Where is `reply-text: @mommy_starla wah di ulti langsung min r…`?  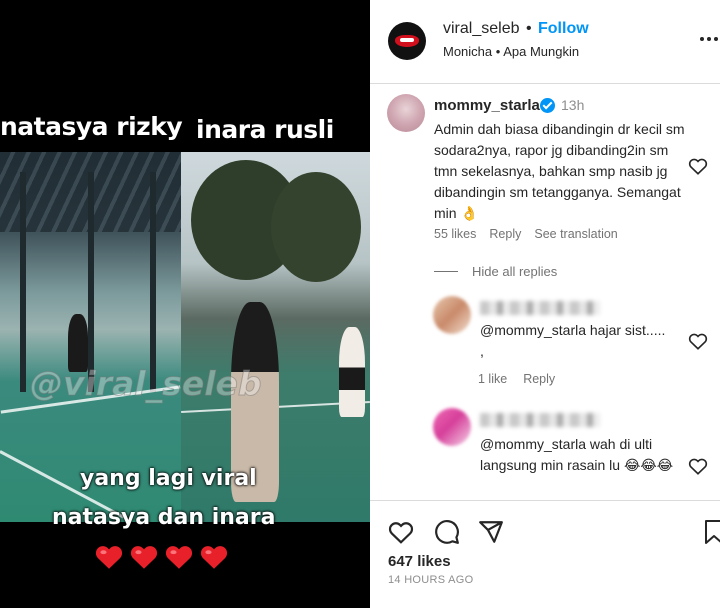 reply-text: @mommy_starla wah di ulti langsung min r… is located at coordinates (577, 454).